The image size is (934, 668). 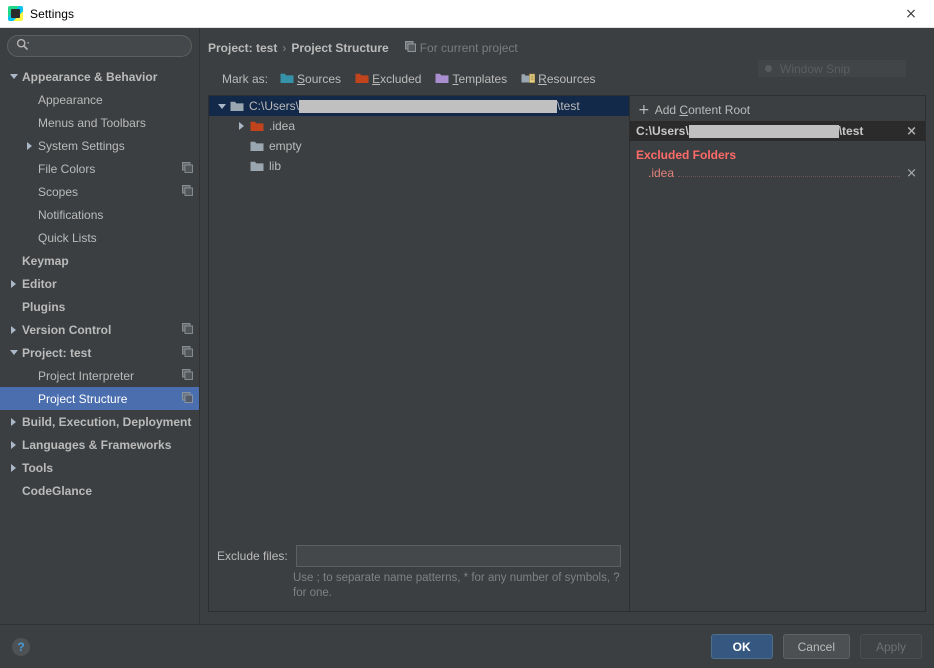 I want to click on file-tree-row-label: .idea, so click(x=282, y=126).